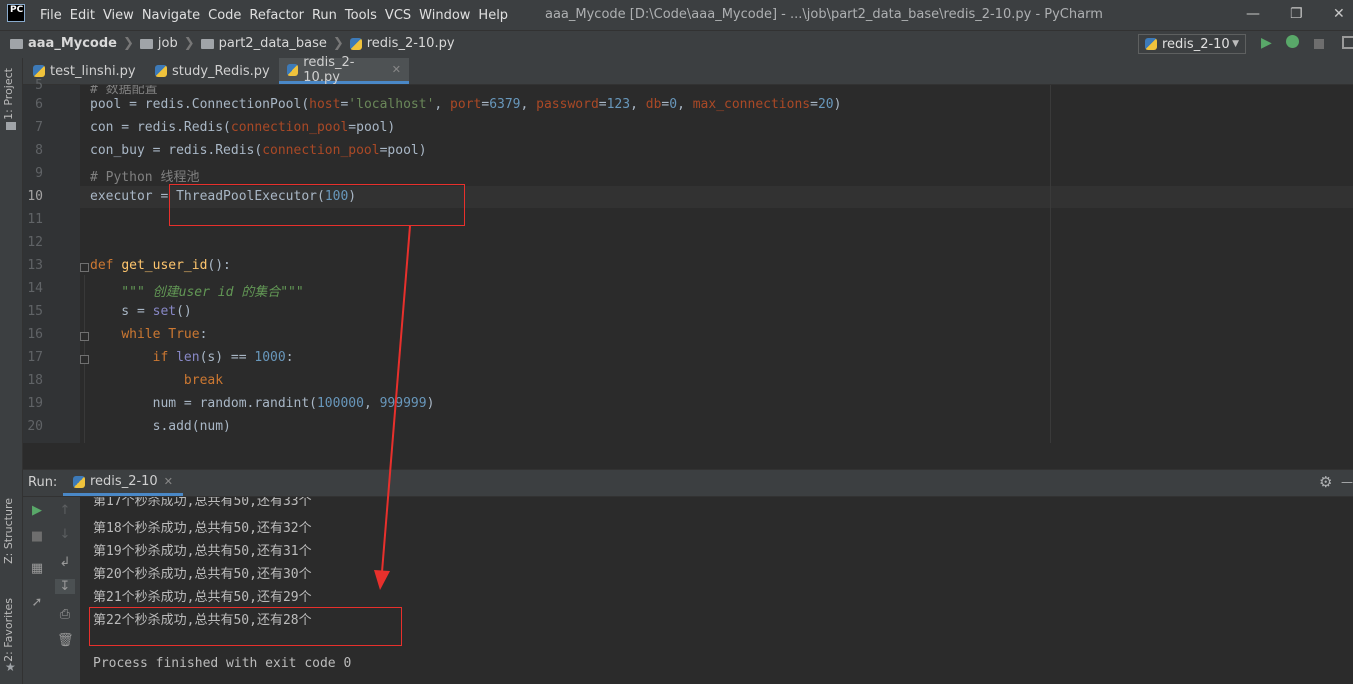 Image resolution: width=1353 pixels, height=684 pixels. What do you see at coordinates (382, 580) in the screenshot?
I see `annotation-arrow-head` at bounding box center [382, 580].